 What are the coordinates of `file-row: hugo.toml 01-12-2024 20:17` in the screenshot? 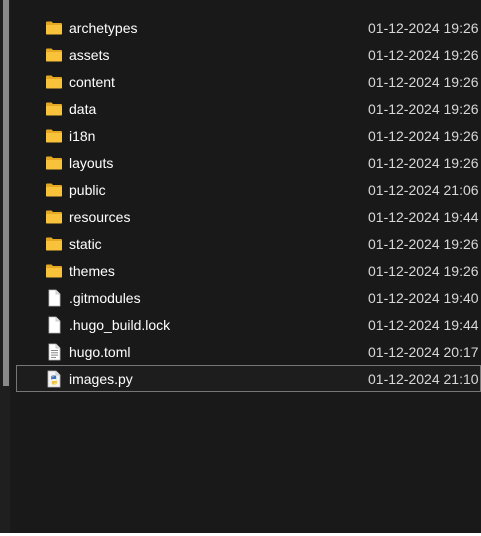 It's located at (248, 351).